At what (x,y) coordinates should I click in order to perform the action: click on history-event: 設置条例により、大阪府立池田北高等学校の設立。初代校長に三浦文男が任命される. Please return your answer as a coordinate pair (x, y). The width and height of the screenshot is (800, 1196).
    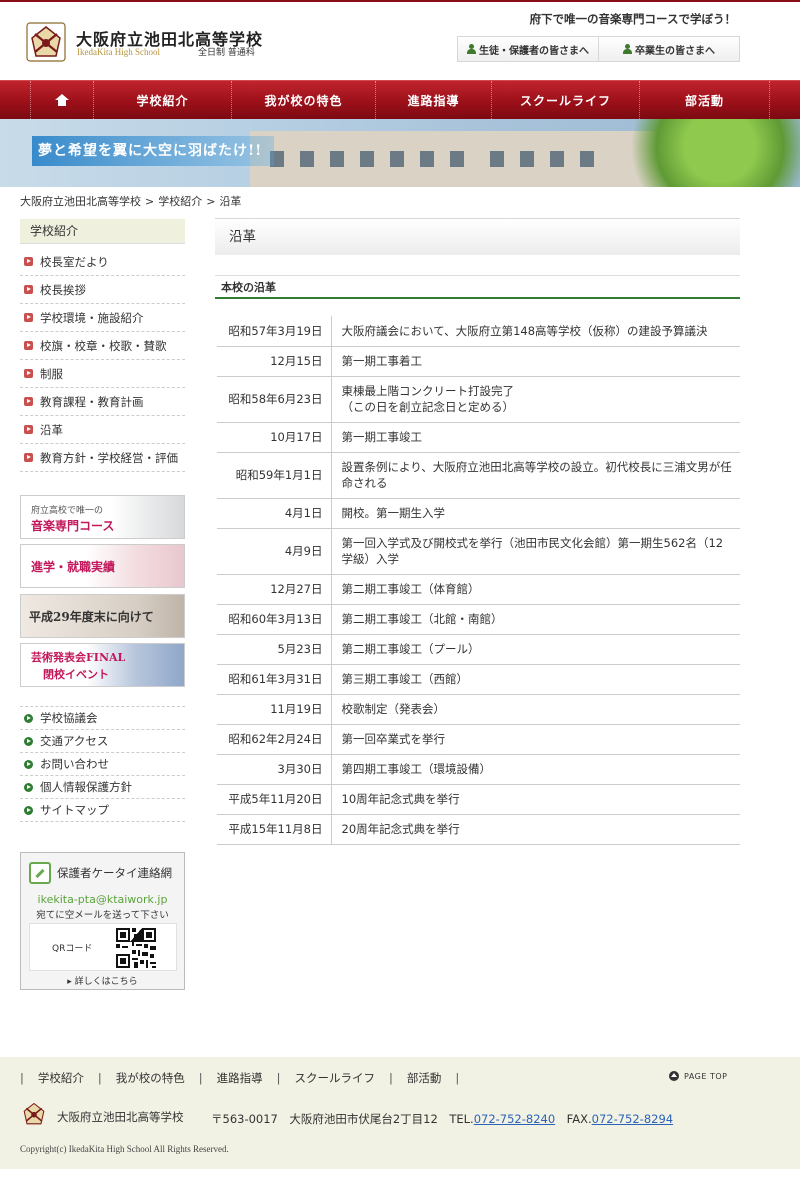
    Looking at the image, I should click on (535, 475).